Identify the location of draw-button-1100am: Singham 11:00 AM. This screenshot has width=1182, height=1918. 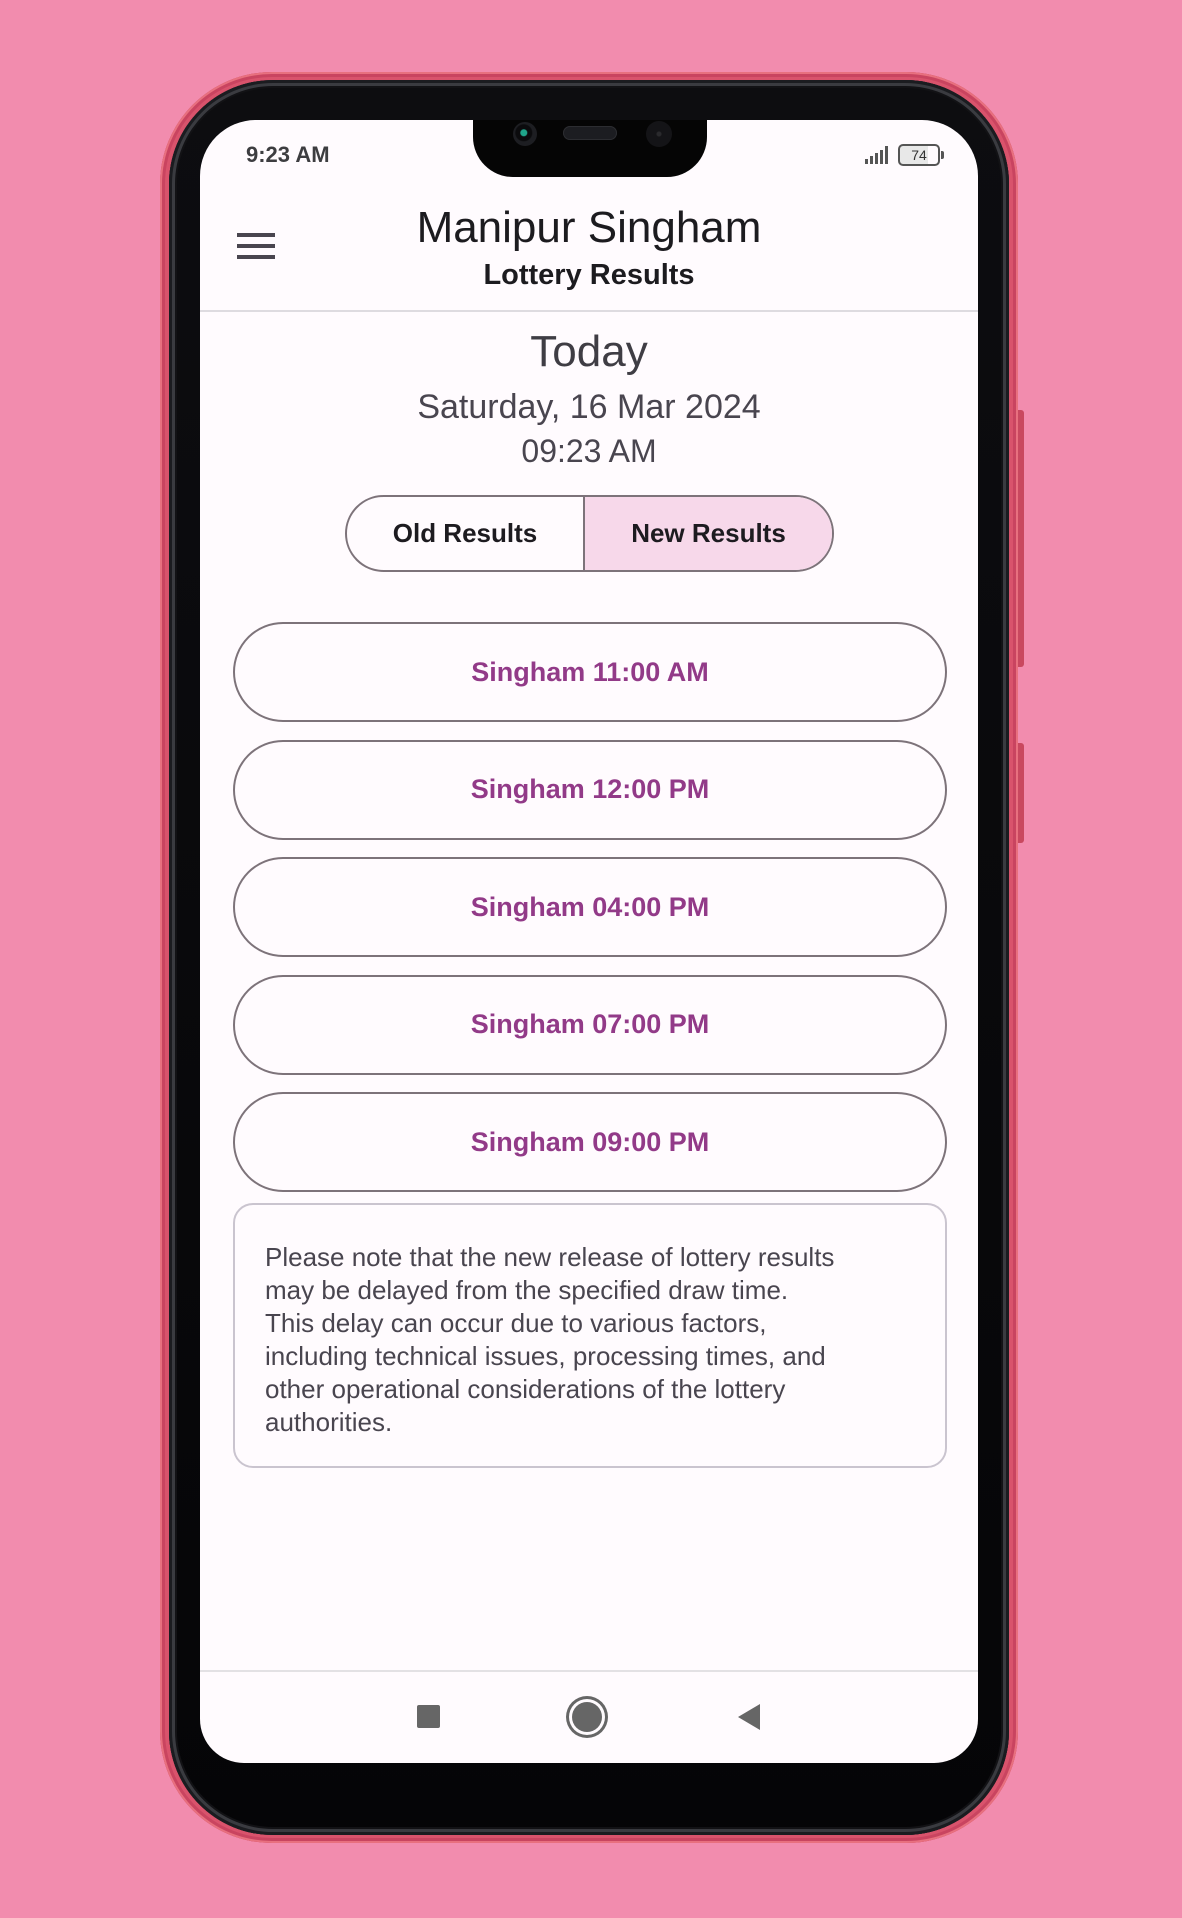
(590, 672).